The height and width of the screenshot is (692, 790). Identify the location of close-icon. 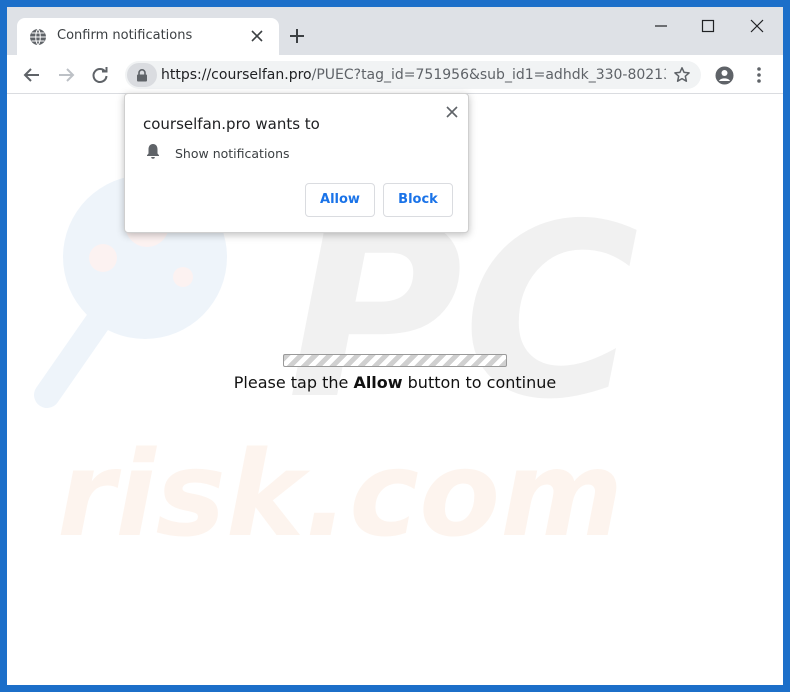
(452, 112).